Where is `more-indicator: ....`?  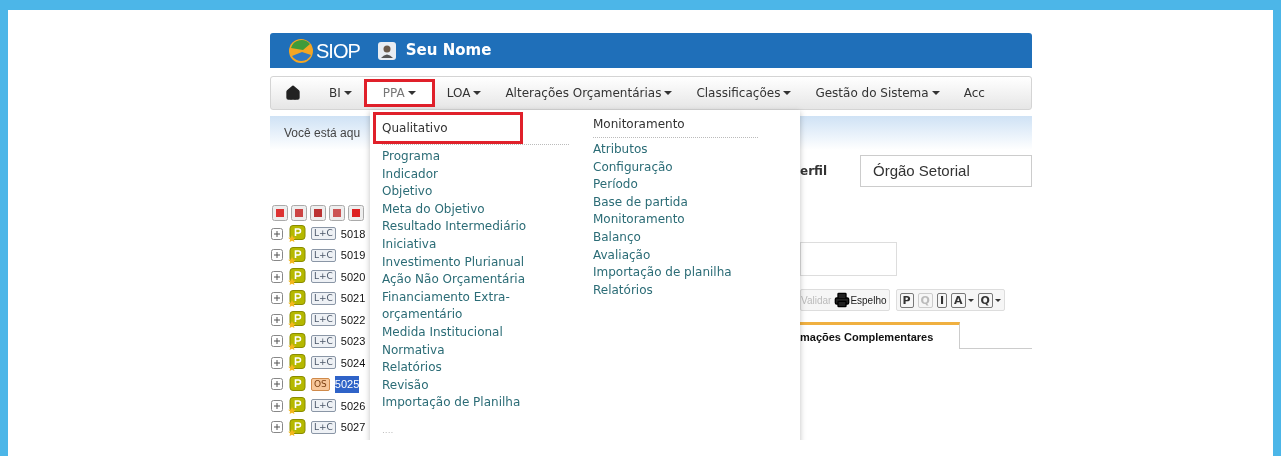 more-indicator: .... is located at coordinates (388, 430).